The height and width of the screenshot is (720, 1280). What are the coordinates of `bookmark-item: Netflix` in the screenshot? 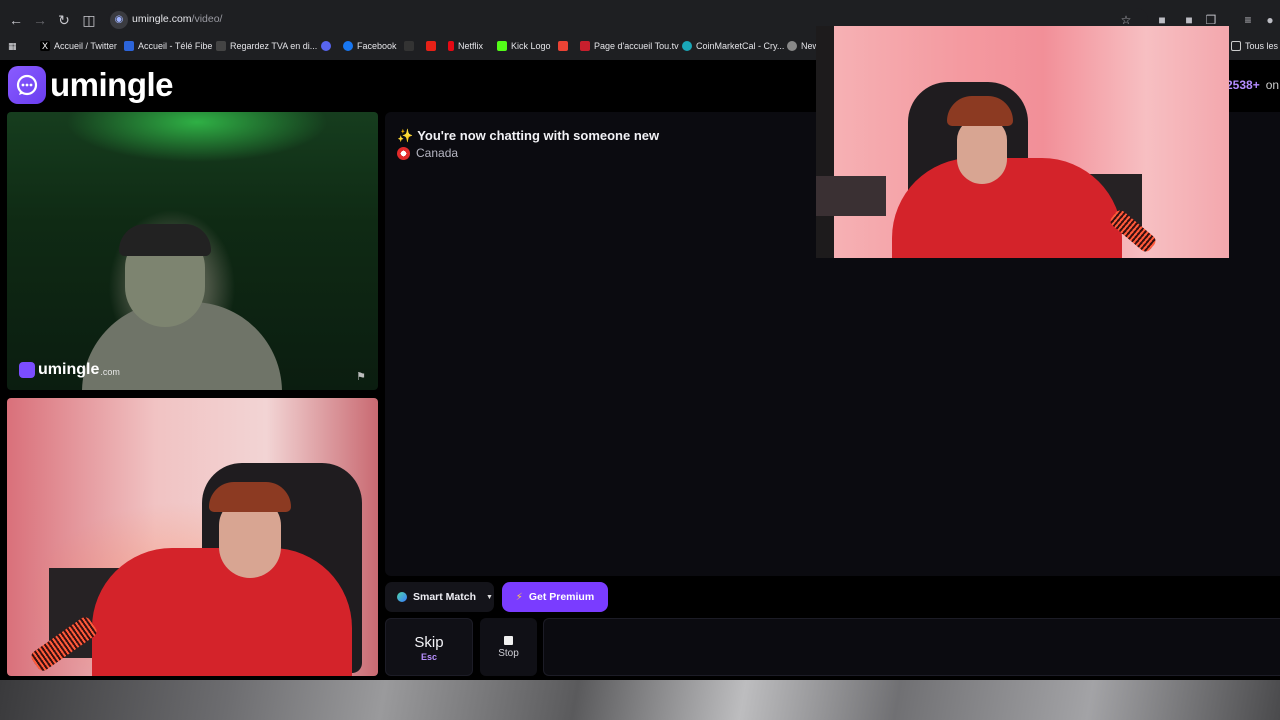 It's located at (465, 46).